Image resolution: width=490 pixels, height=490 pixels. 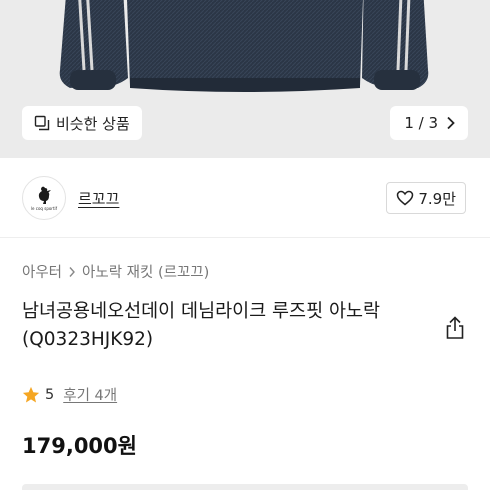 What do you see at coordinates (421, 123) in the screenshot?
I see `page-indicator-text: 1 / 3` at bounding box center [421, 123].